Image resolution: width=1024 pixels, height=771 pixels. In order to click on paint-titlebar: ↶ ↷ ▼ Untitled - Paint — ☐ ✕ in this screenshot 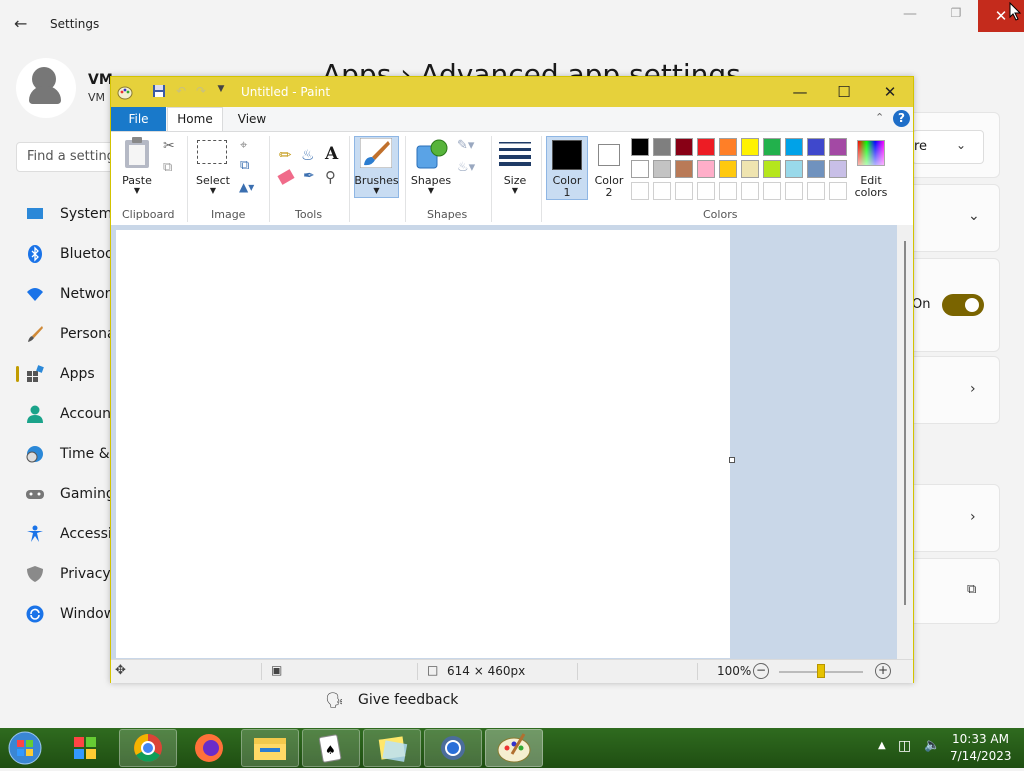, I will do `click(512, 92)`.